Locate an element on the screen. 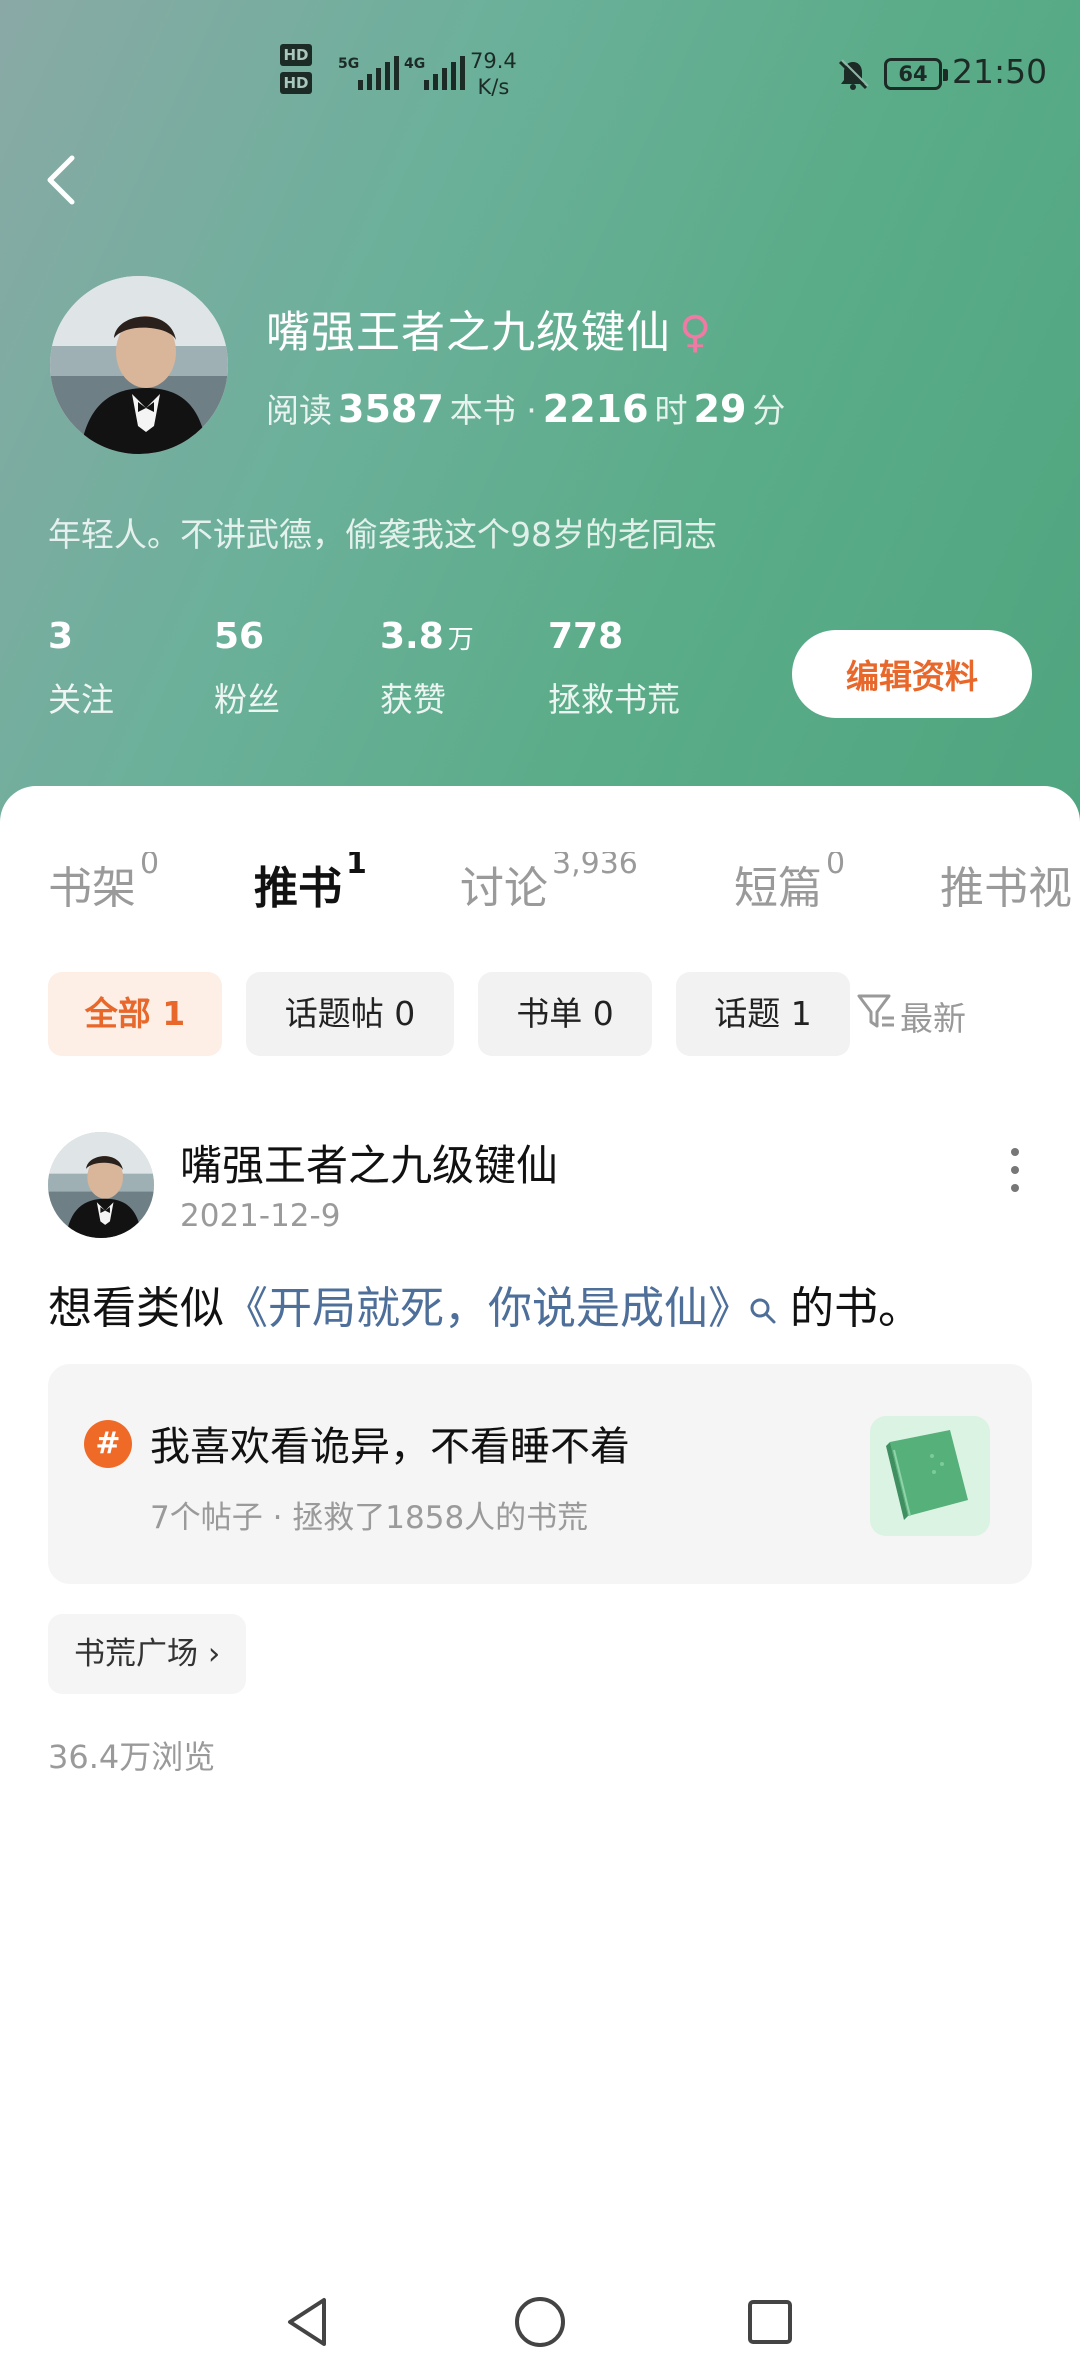  hd-volte-indicator: HD HD is located at coordinates (305, 76).